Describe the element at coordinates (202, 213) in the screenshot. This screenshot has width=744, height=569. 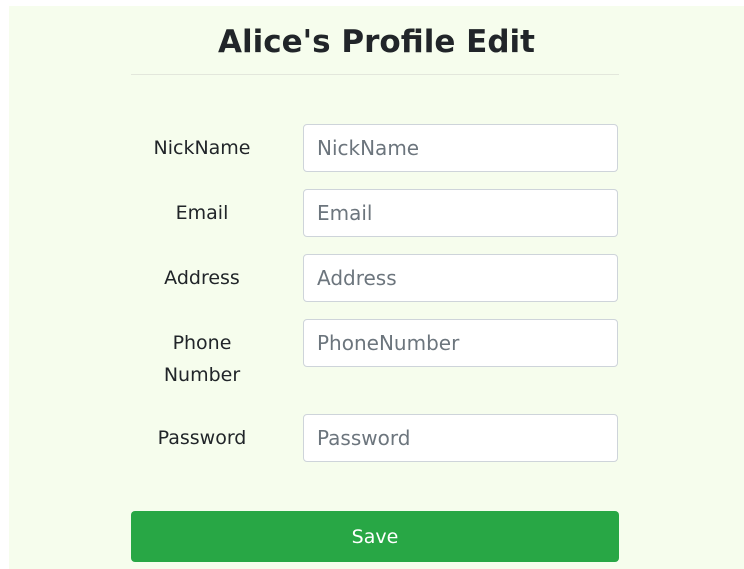
I see `email-label: Email` at that location.